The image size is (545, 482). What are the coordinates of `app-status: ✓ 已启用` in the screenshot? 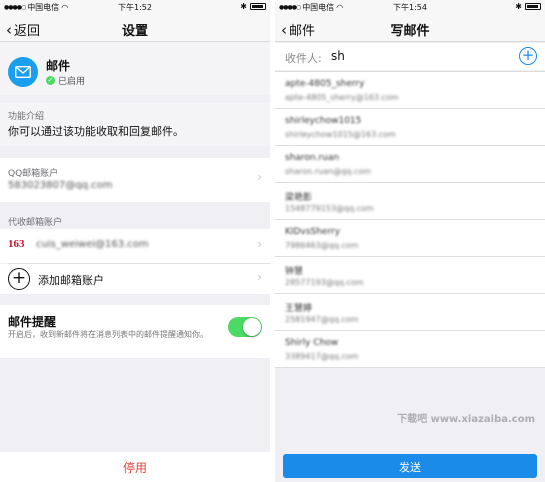 It's located at (65, 80).